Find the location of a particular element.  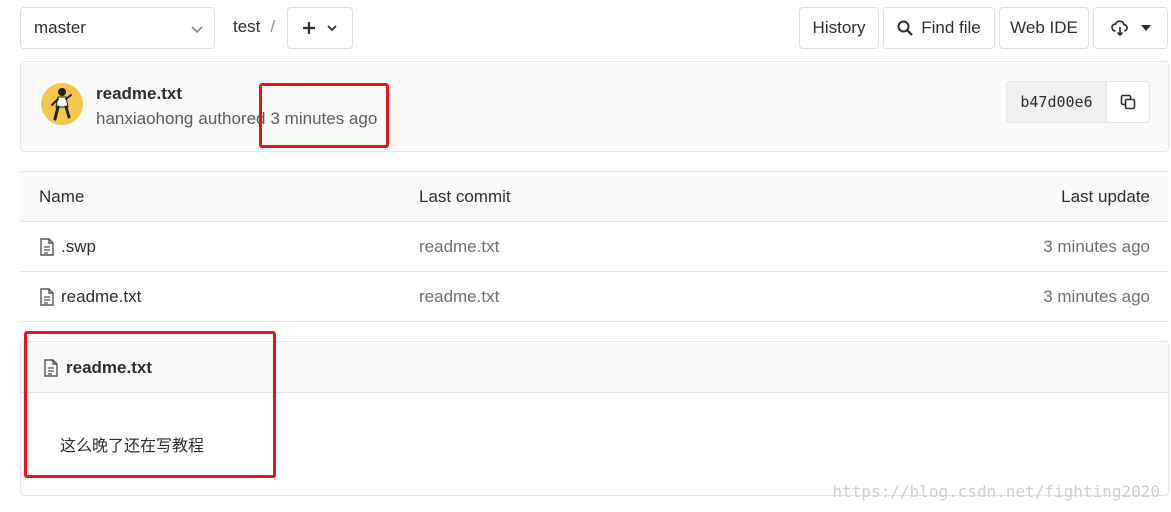

breadcrumb-root: test is located at coordinates (246, 27).